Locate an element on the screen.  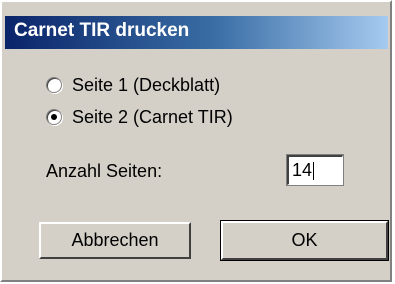
page-count-label: Anzahl Seiten: is located at coordinates (104, 171).